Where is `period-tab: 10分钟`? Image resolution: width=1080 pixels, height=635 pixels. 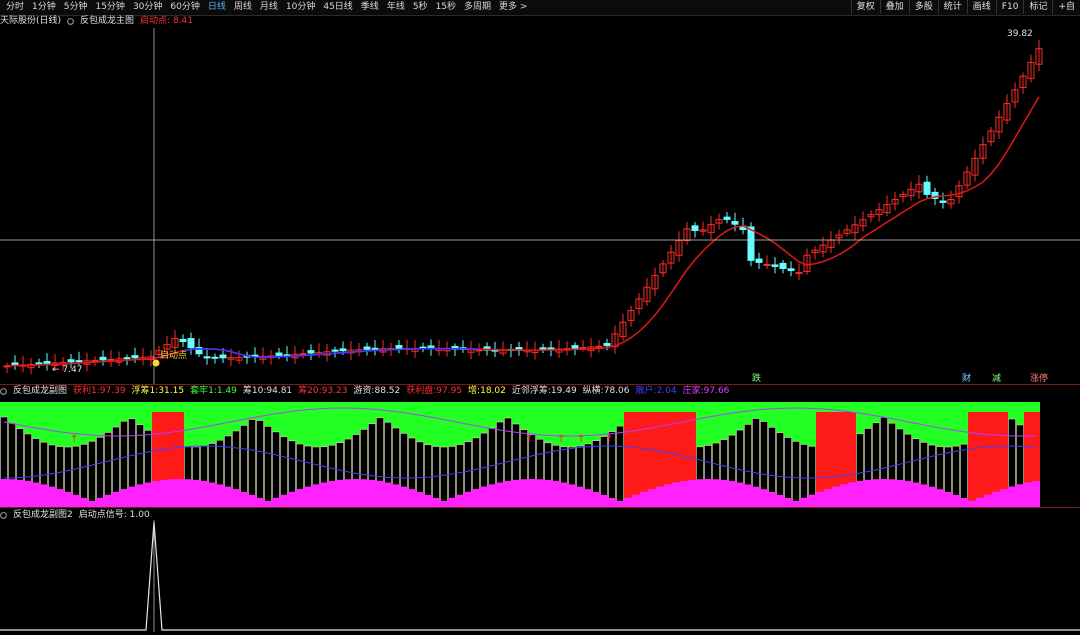
period-tab: 10分钟 is located at coordinates (300, 7).